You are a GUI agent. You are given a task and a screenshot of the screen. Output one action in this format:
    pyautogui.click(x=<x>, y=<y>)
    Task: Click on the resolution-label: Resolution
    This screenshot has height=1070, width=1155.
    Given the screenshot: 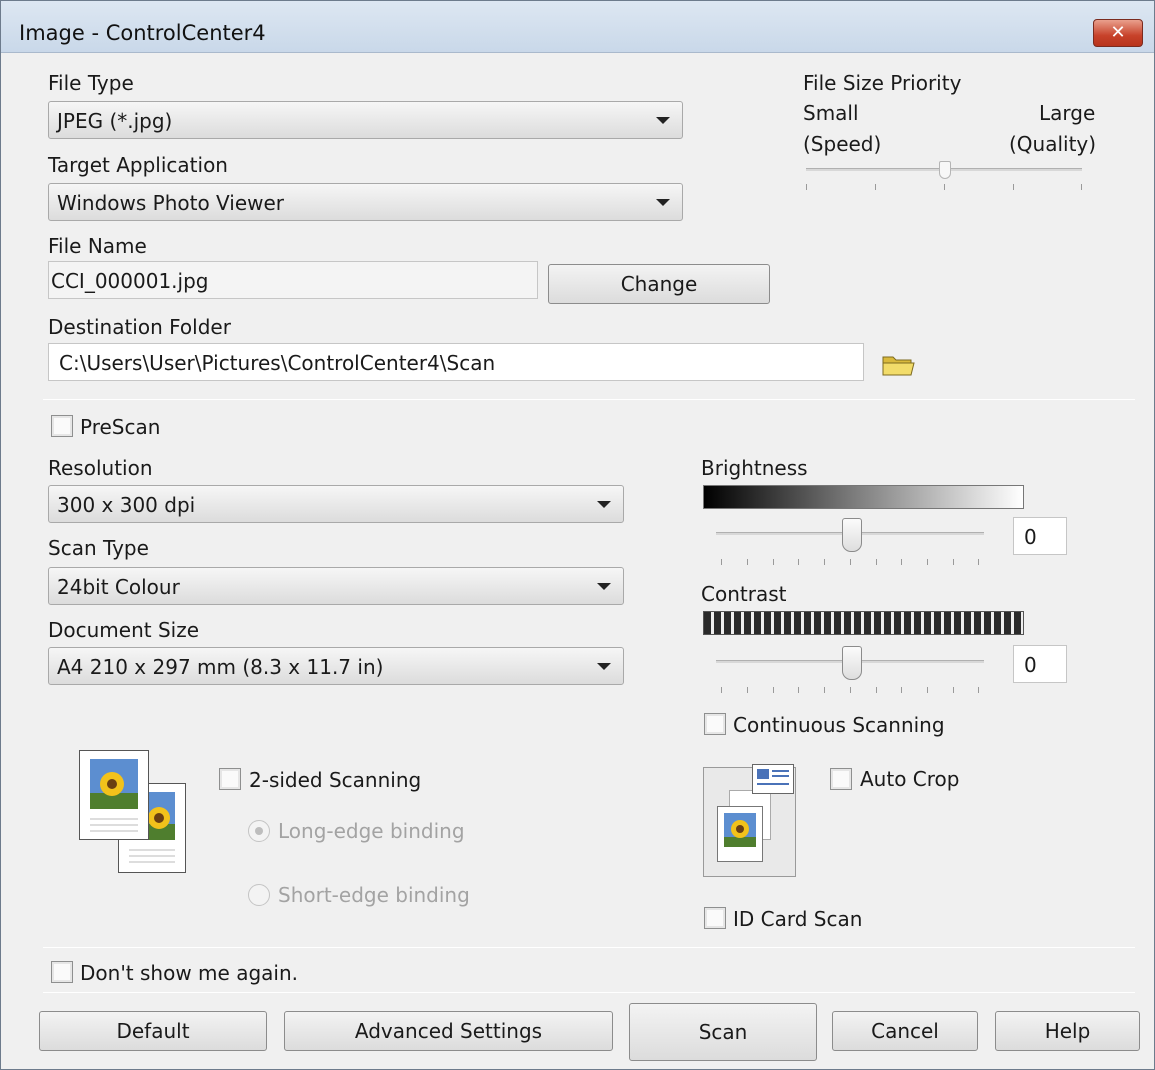 What is the action you would take?
    pyautogui.click(x=100, y=468)
    